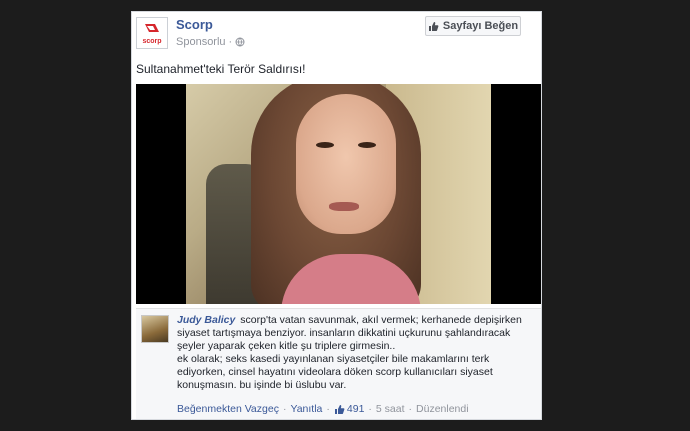  What do you see at coordinates (390, 409) in the screenshot?
I see `comment-time: 5 saat` at bounding box center [390, 409].